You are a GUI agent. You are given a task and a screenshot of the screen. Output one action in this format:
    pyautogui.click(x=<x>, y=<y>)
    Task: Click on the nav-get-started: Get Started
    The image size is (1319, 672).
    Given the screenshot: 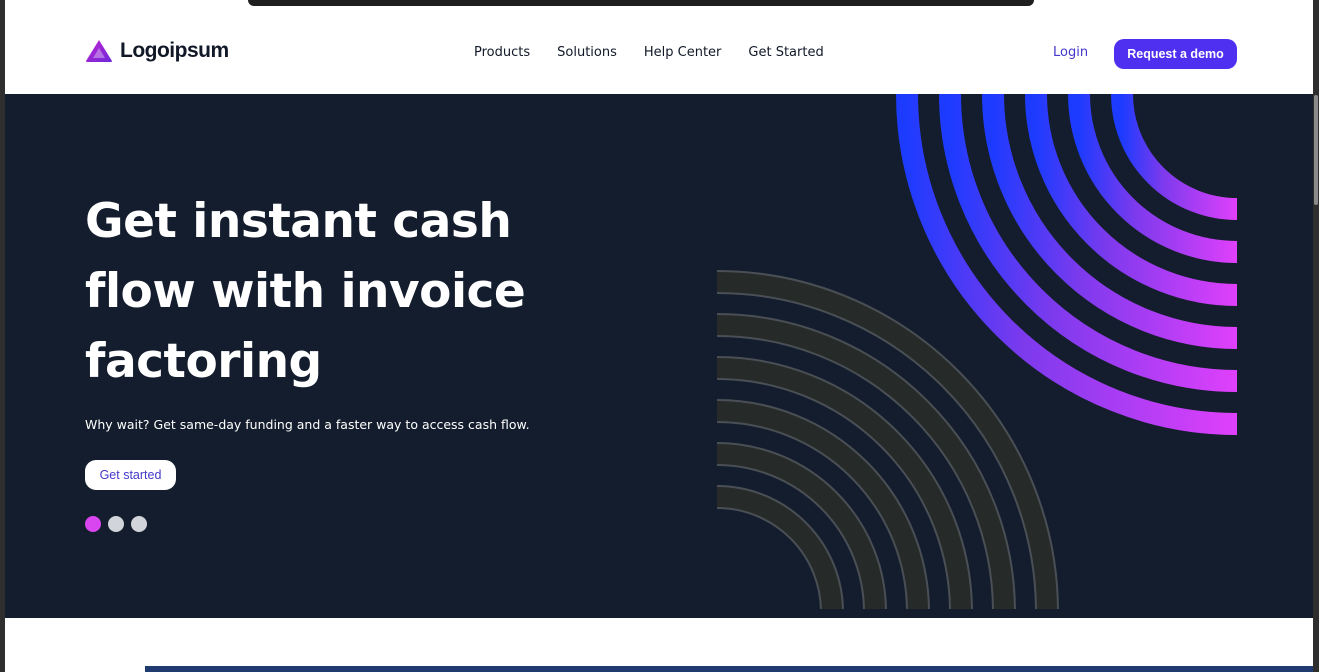 What is the action you would take?
    pyautogui.click(x=785, y=52)
    